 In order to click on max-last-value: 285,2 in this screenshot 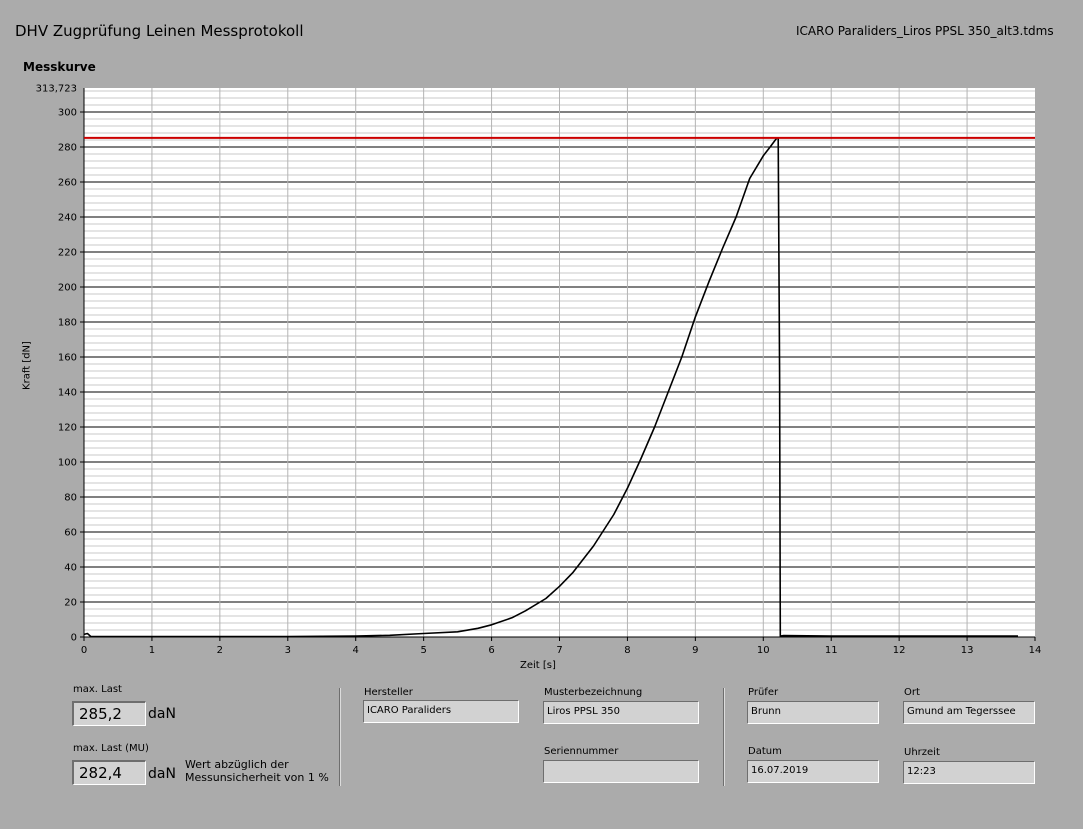, I will do `click(109, 713)`.